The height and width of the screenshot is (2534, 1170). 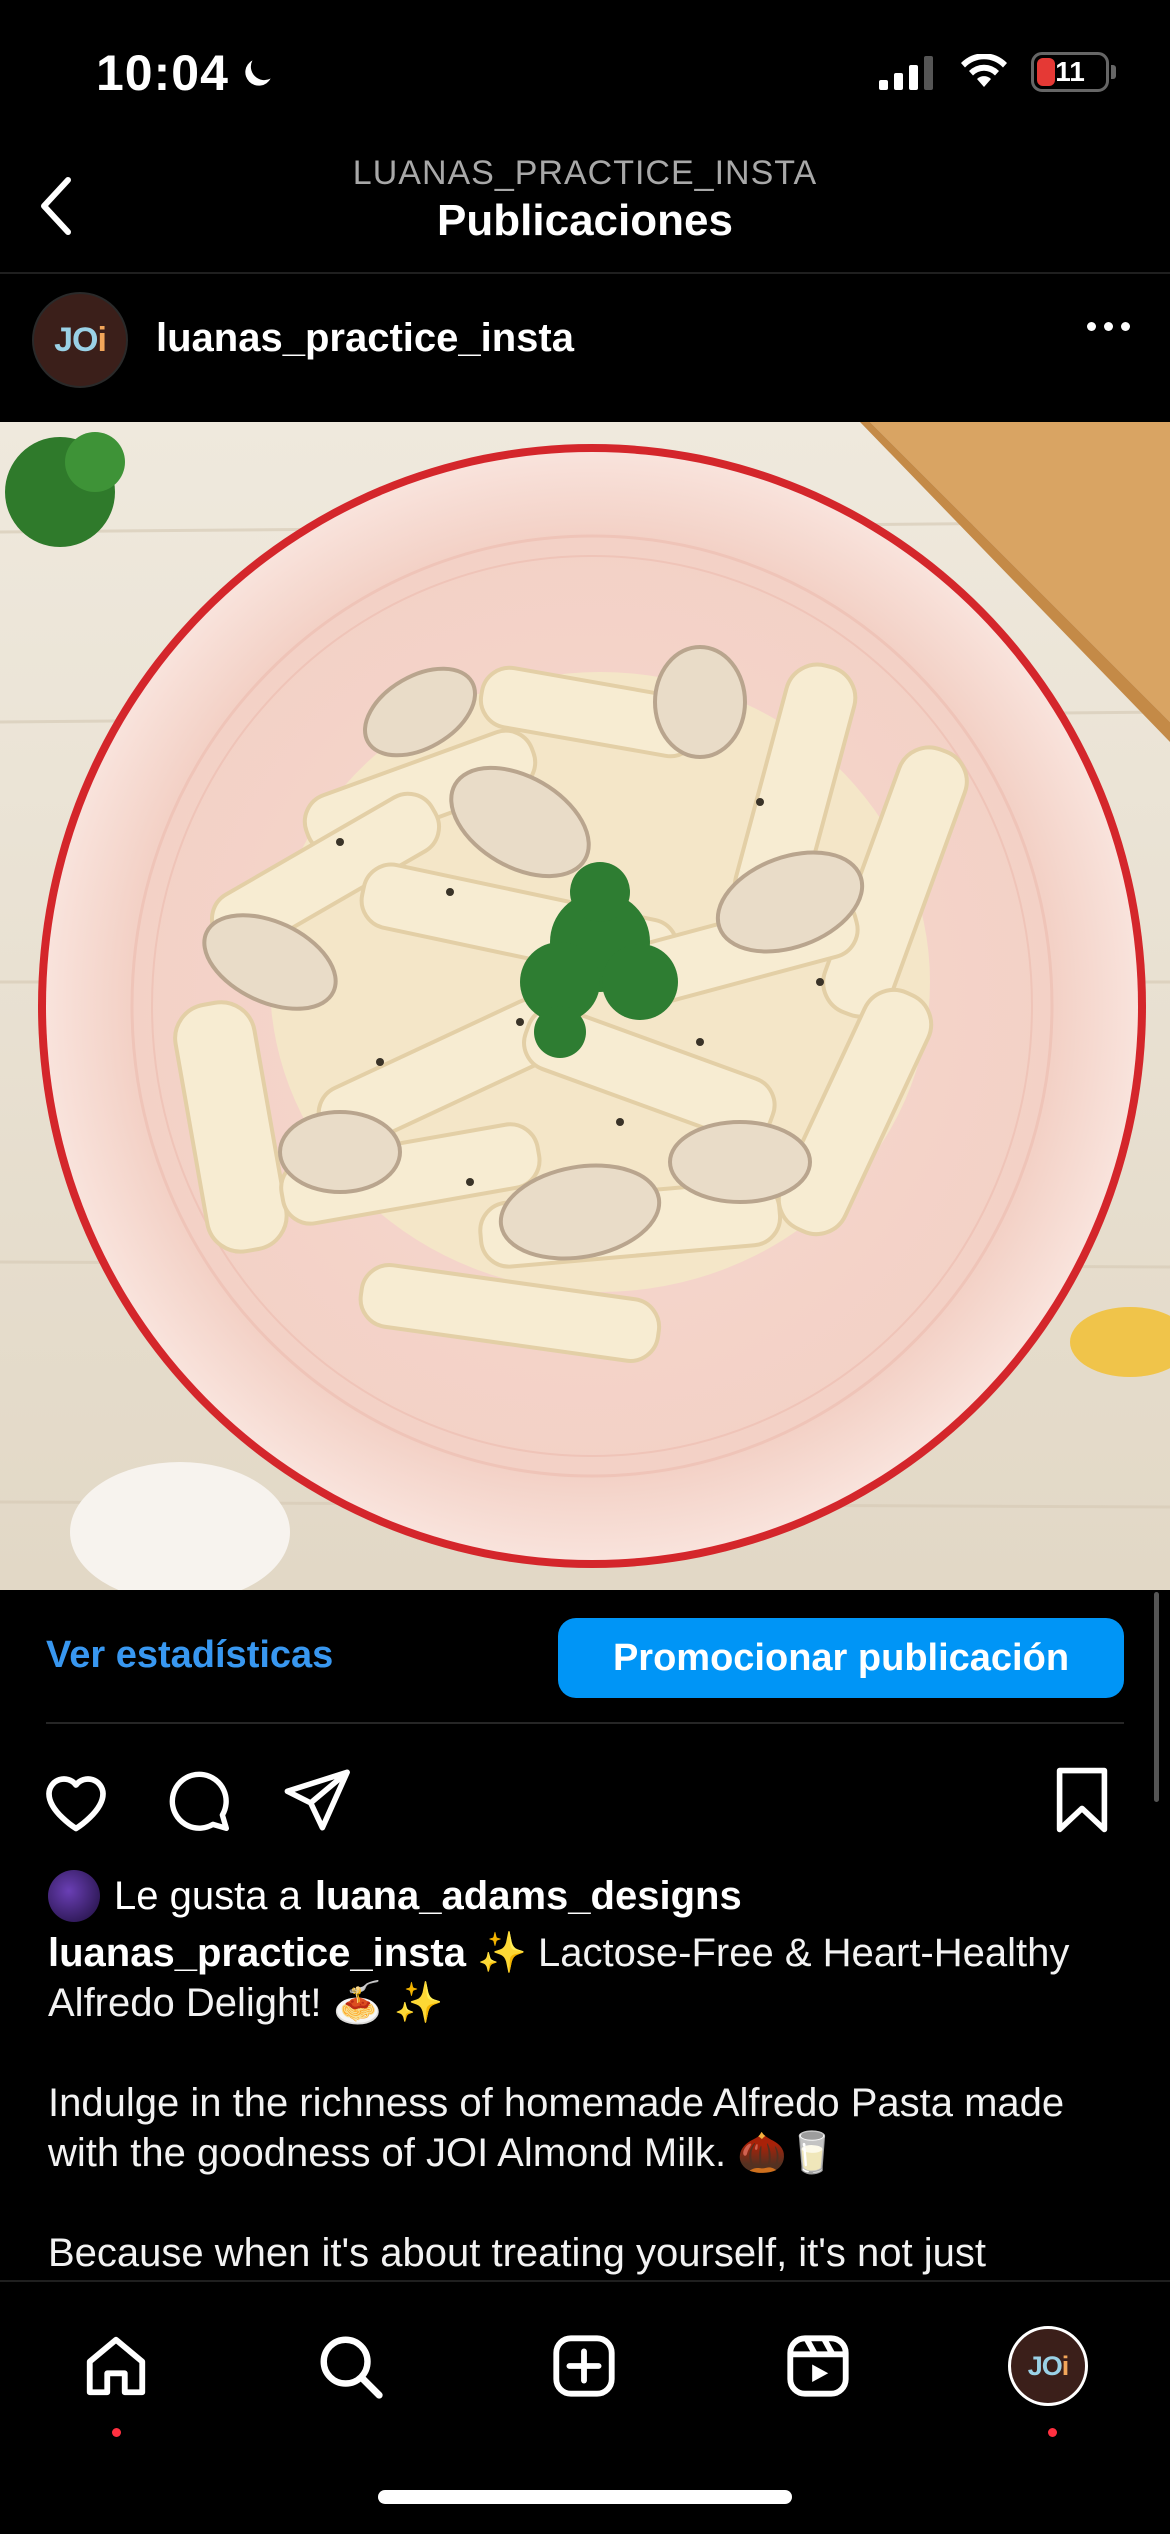 I want to click on caption-username: luanas_practice_insta, so click(x=257, y=1953).